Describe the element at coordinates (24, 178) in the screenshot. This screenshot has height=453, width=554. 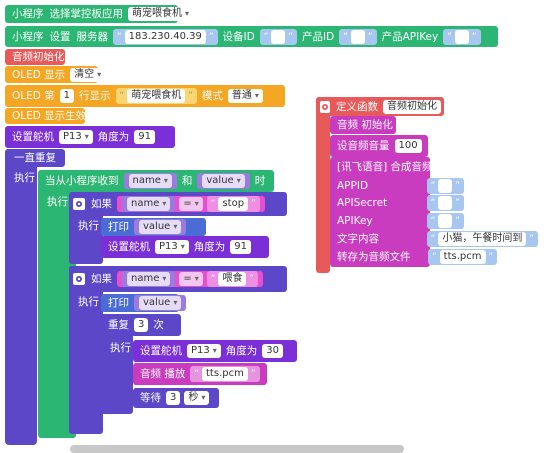
I see `label: 执行` at that location.